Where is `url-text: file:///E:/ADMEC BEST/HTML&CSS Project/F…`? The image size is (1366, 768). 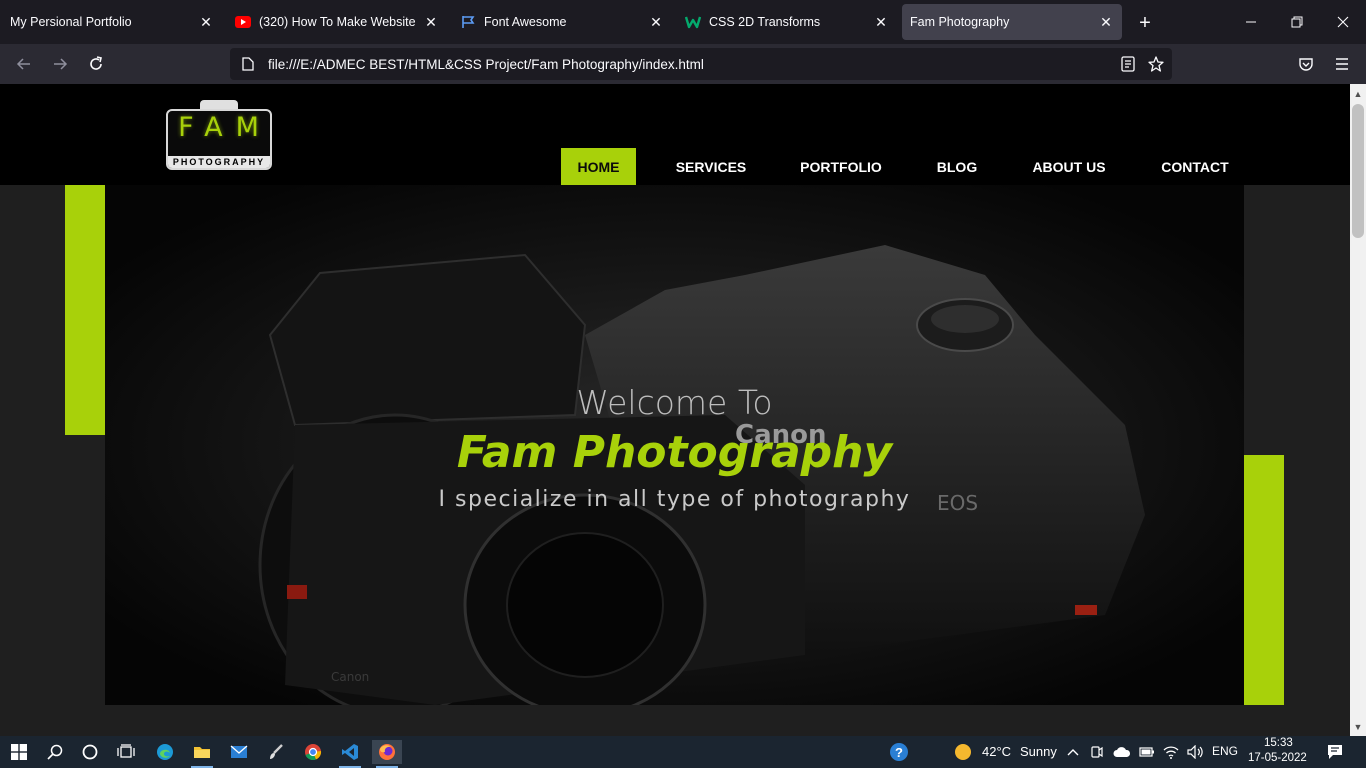 url-text: file:///E:/ADMEC BEST/HTML&CSS Project/F… is located at coordinates (486, 64).